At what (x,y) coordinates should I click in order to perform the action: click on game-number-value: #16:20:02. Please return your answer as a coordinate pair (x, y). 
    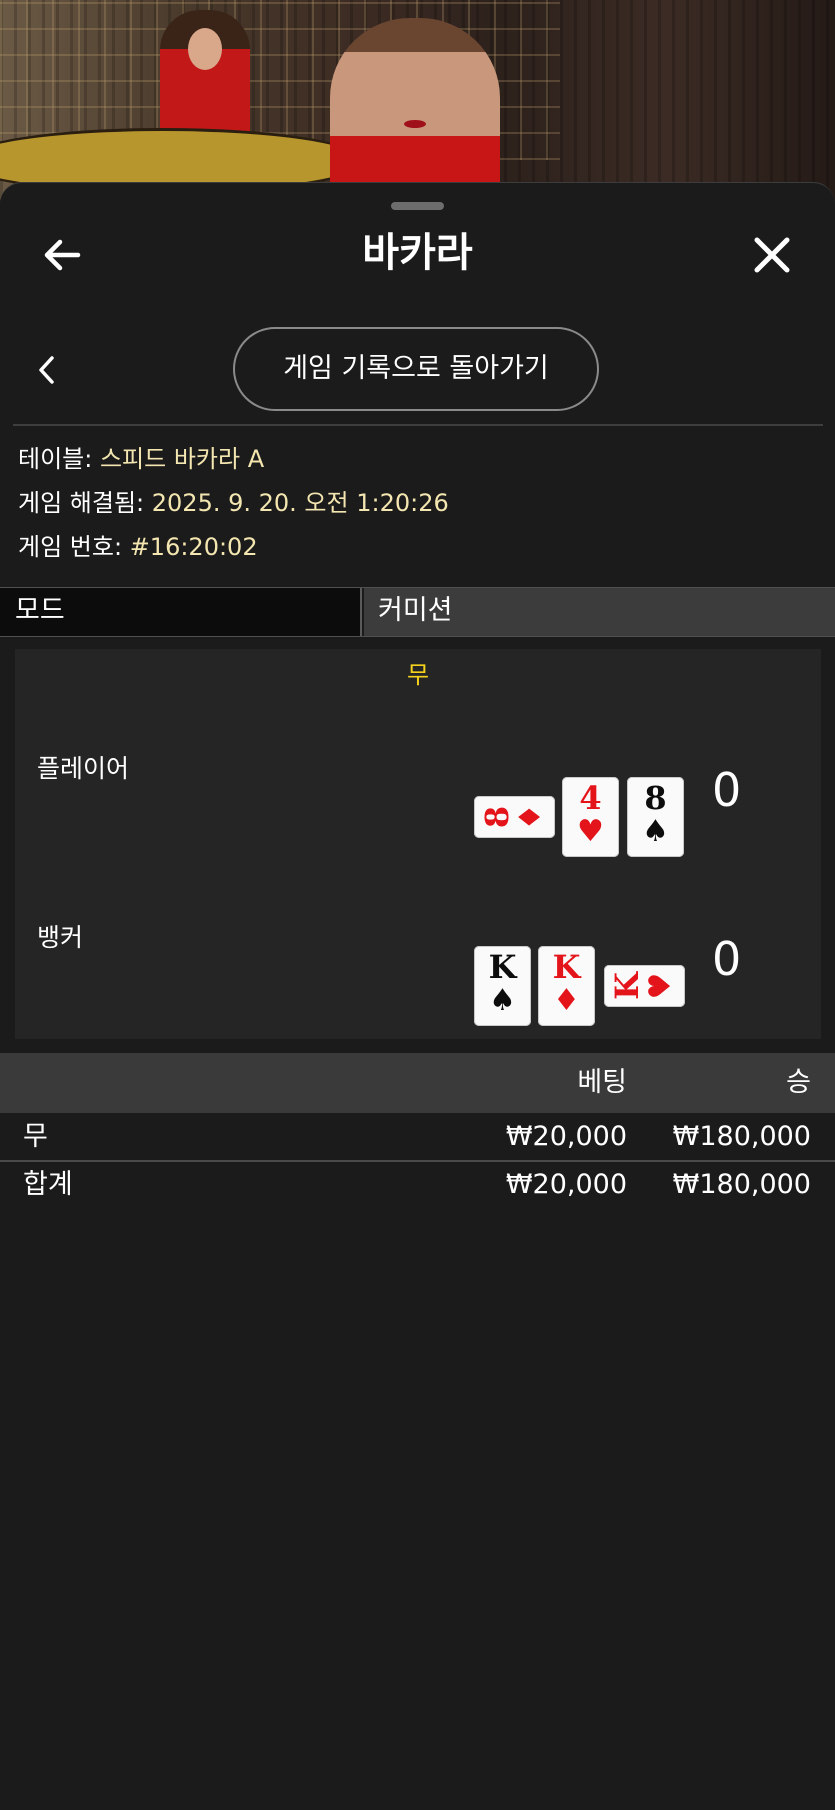
    Looking at the image, I should click on (193, 547).